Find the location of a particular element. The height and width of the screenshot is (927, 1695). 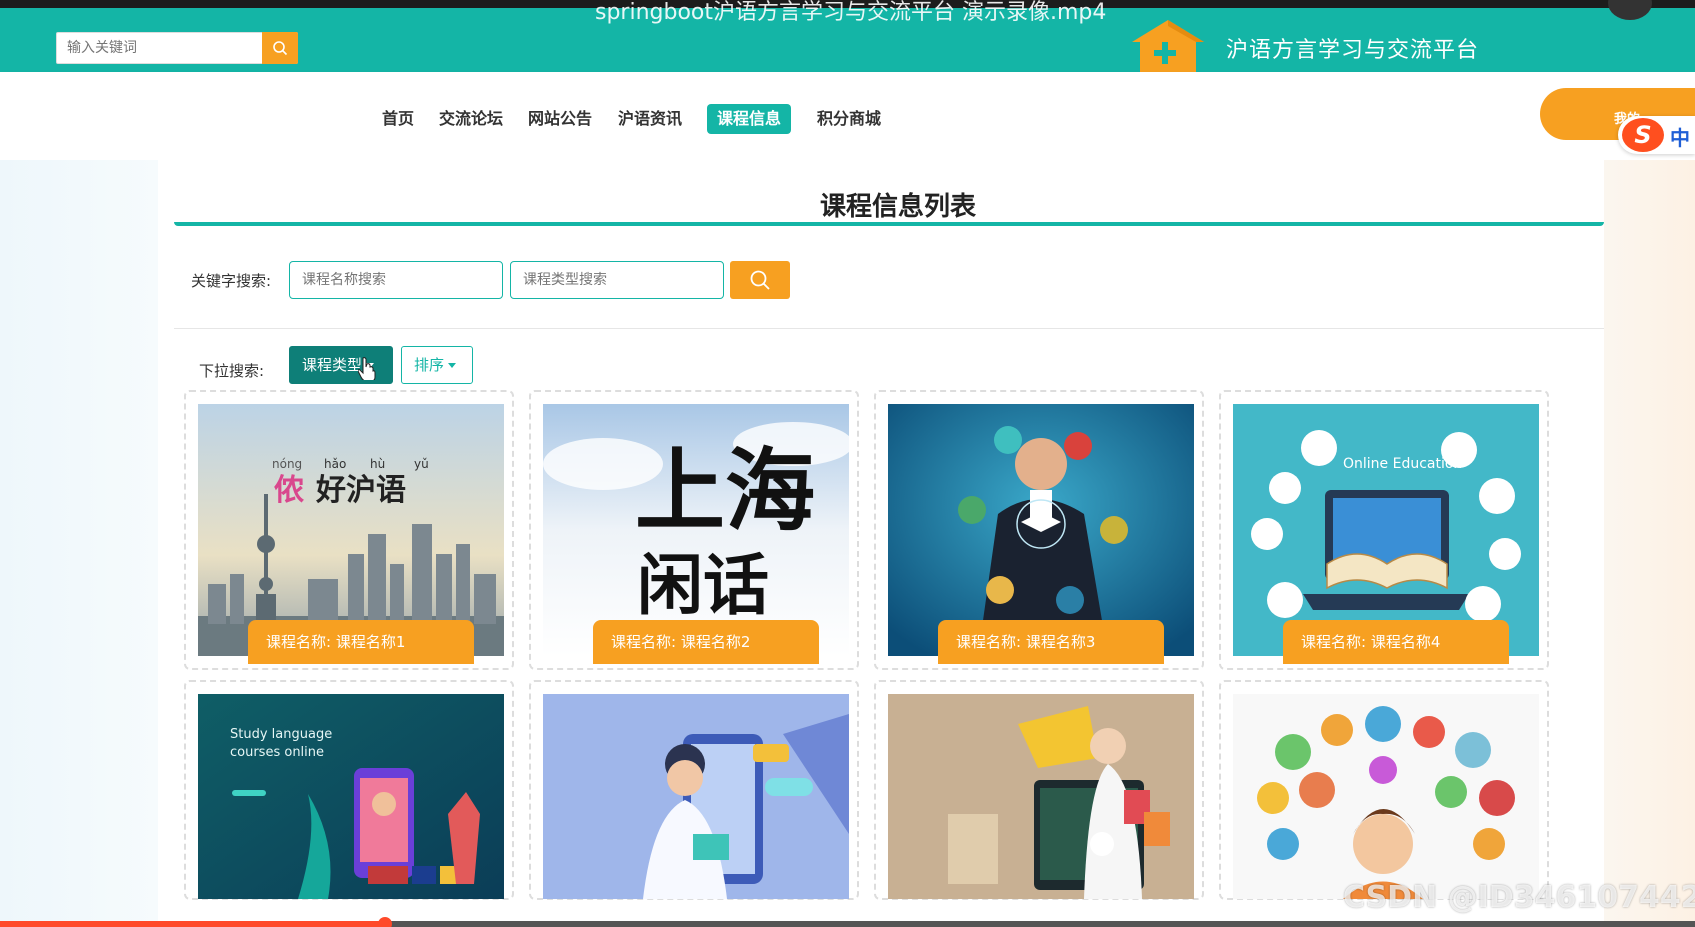

course-name-search-input is located at coordinates (396, 280).